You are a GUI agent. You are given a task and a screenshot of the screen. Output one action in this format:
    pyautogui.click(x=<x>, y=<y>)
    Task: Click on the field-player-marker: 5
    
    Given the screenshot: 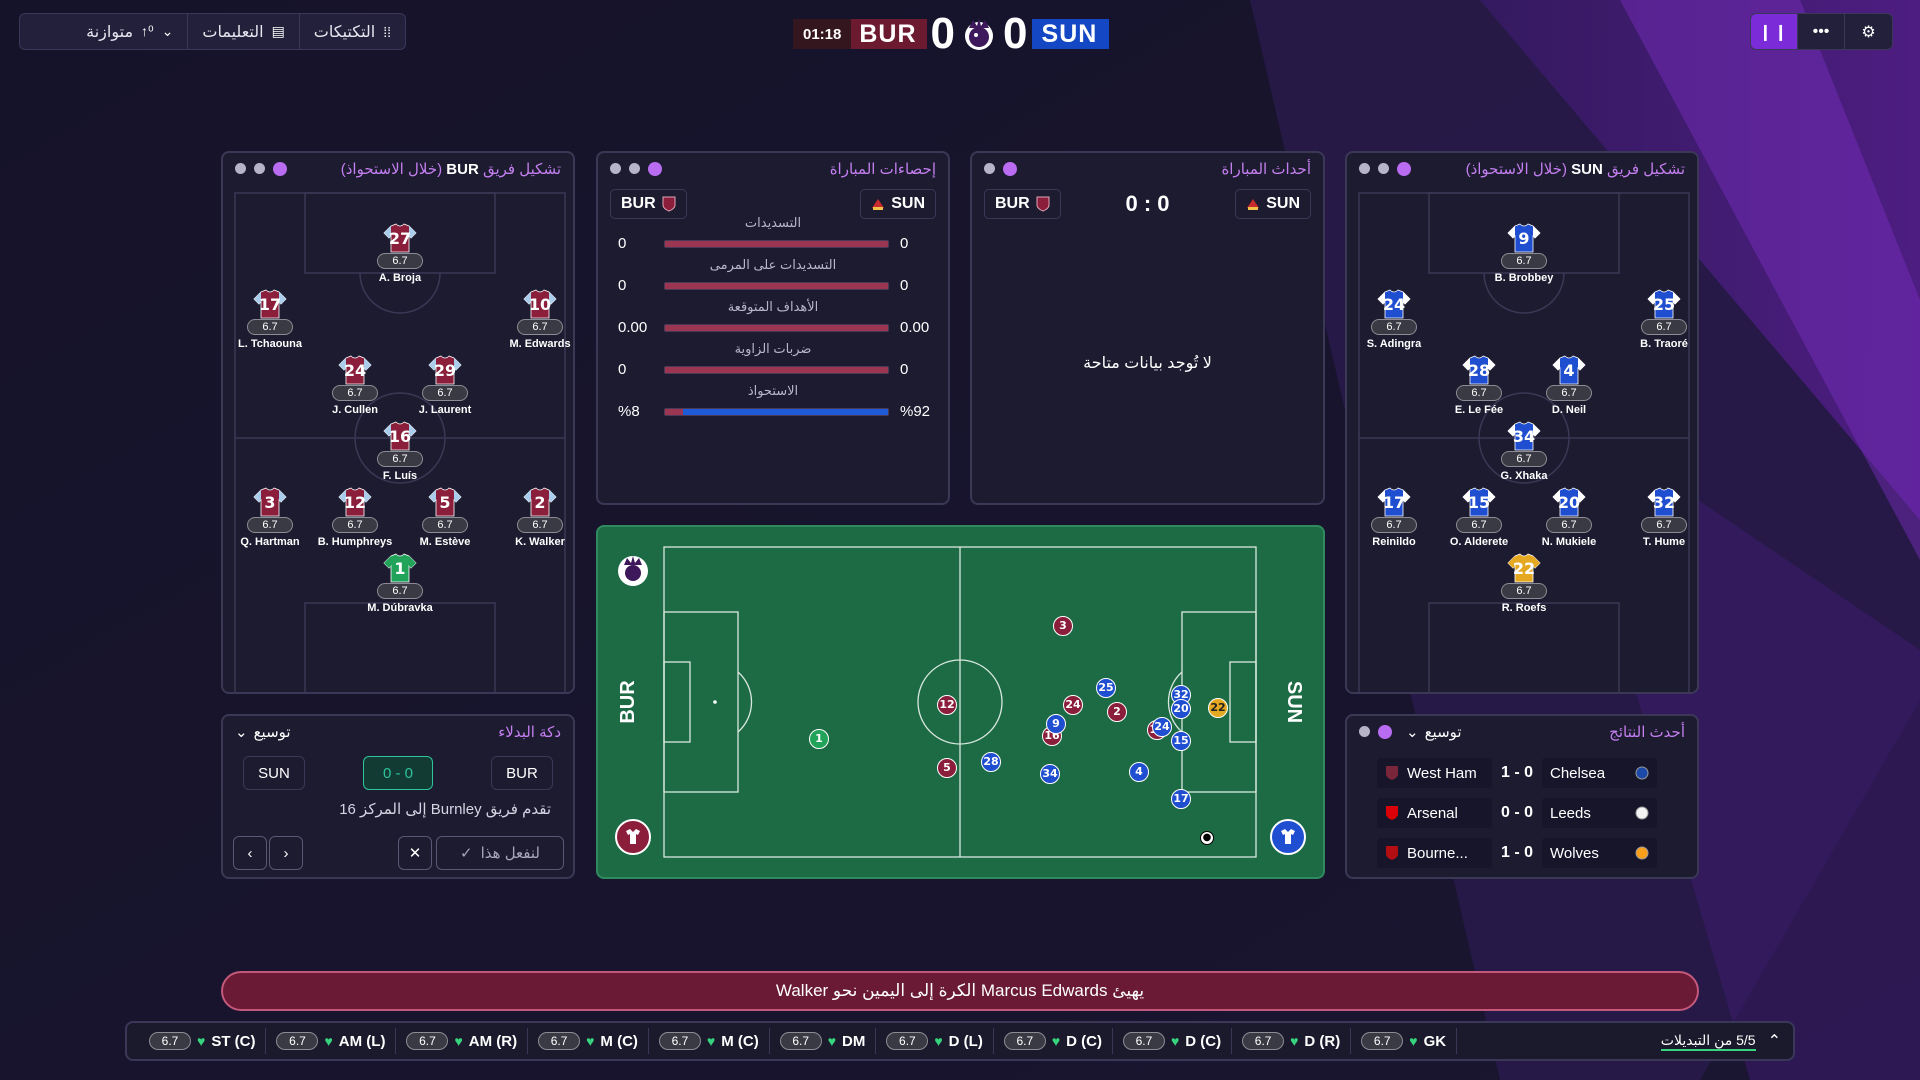 What is the action you would take?
    pyautogui.click(x=947, y=768)
    